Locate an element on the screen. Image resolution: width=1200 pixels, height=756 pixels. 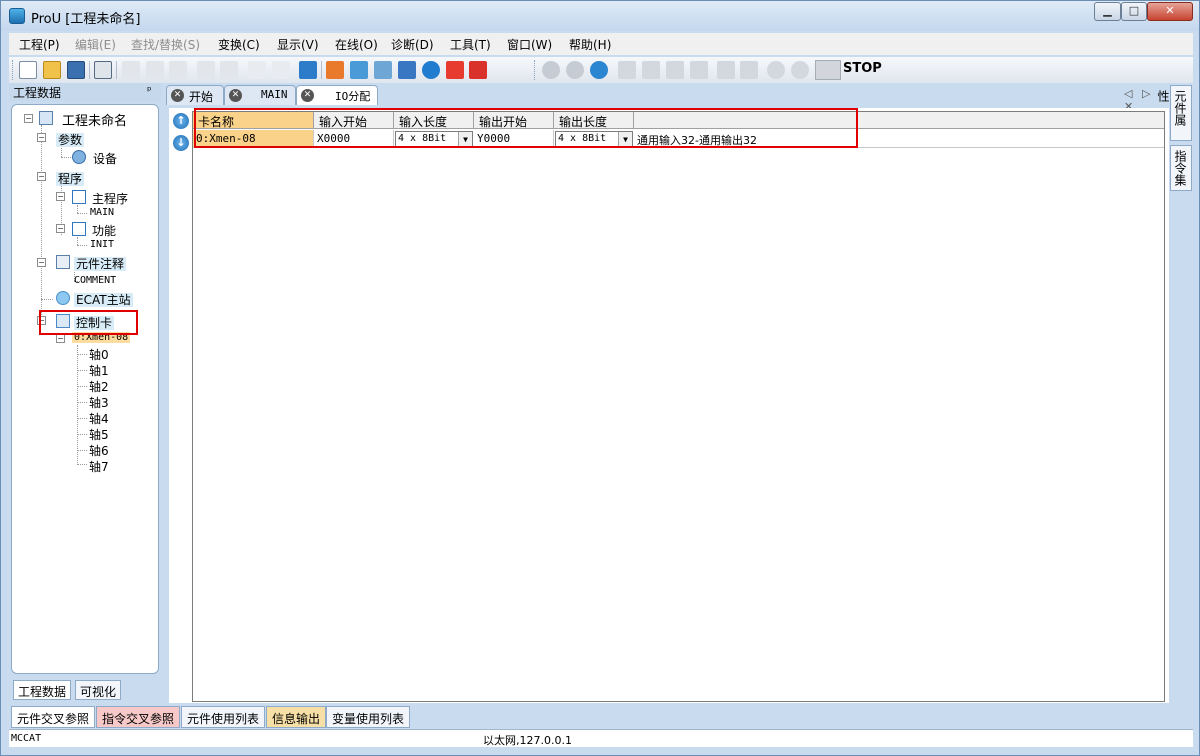
ladder-2-icon is located at coordinates (651, 70).